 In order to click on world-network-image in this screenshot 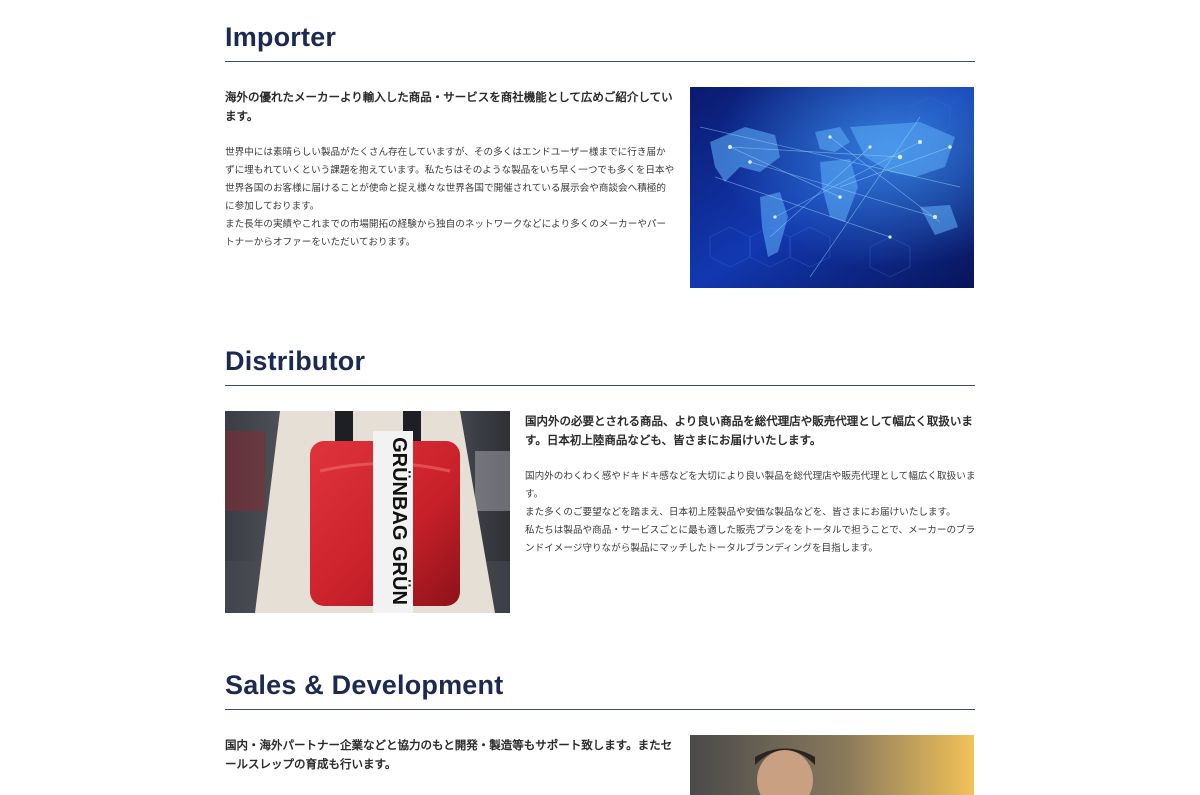, I will do `click(832, 187)`.